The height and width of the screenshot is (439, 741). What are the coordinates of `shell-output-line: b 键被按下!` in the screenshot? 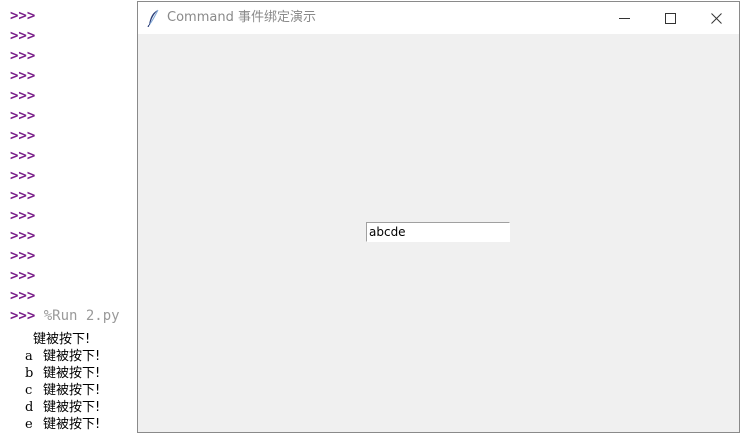 It's located at (62, 373).